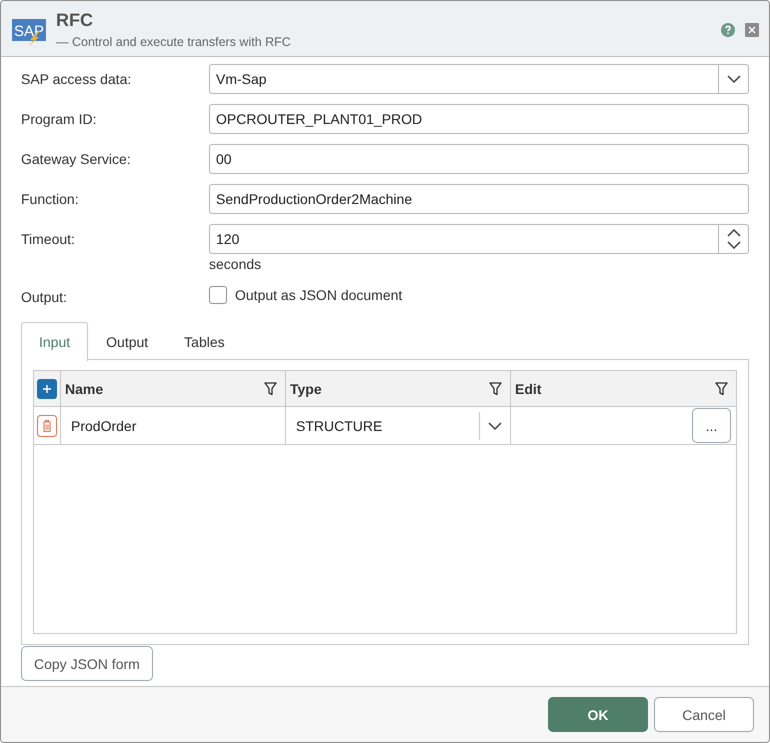 The image size is (770, 743). Describe the element at coordinates (76, 159) in the screenshot. I see `field-label: Gateway Service:` at that location.